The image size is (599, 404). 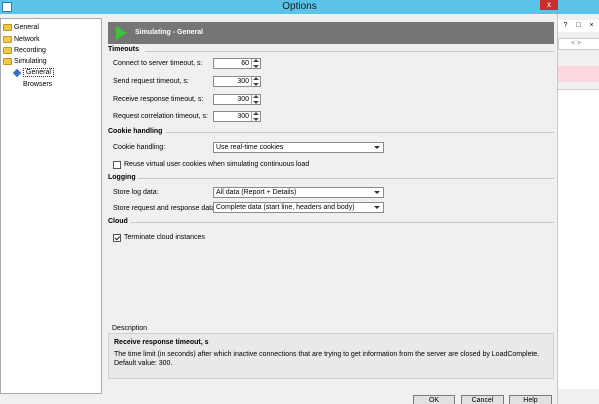 What do you see at coordinates (578, 74) in the screenshot?
I see `background-pink-bar` at bounding box center [578, 74].